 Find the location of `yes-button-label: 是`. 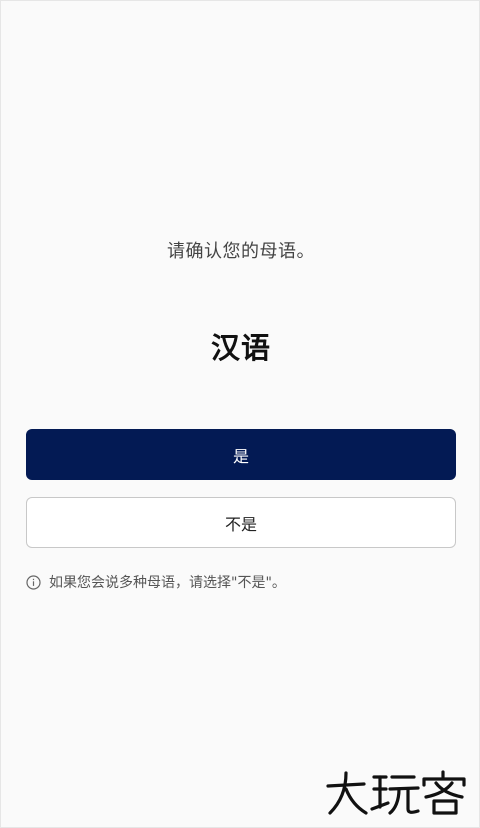

yes-button-label: 是 is located at coordinates (240, 456).